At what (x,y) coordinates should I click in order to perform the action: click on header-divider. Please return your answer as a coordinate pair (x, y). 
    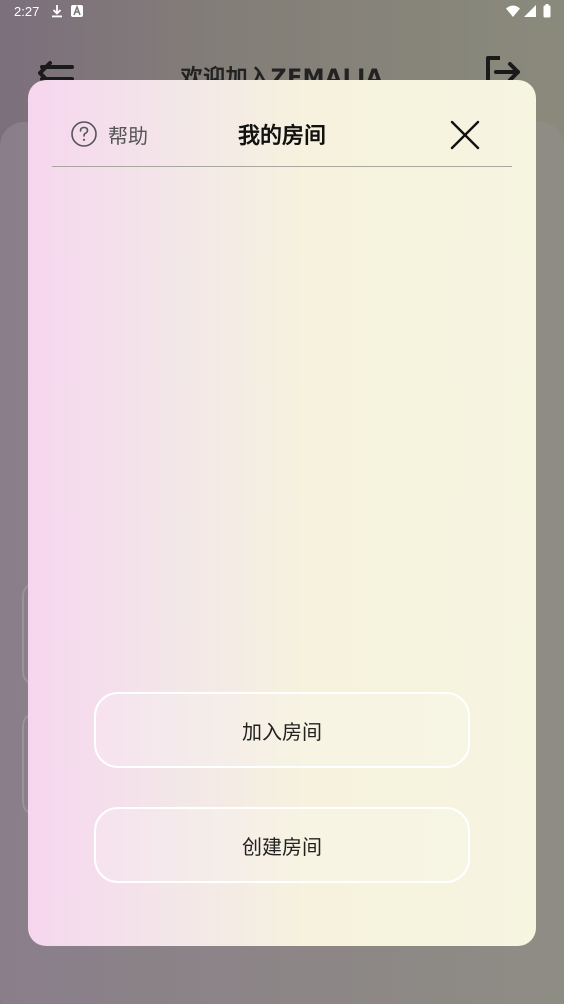
    Looking at the image, I should click on (282, 166).